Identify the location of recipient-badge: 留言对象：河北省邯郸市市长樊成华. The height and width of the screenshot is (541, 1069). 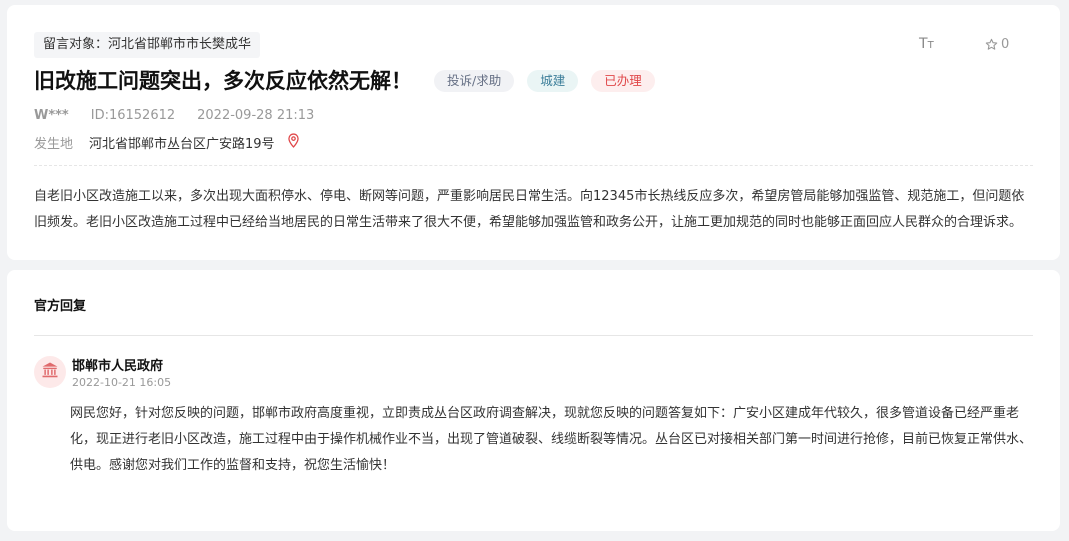
(147, 45).